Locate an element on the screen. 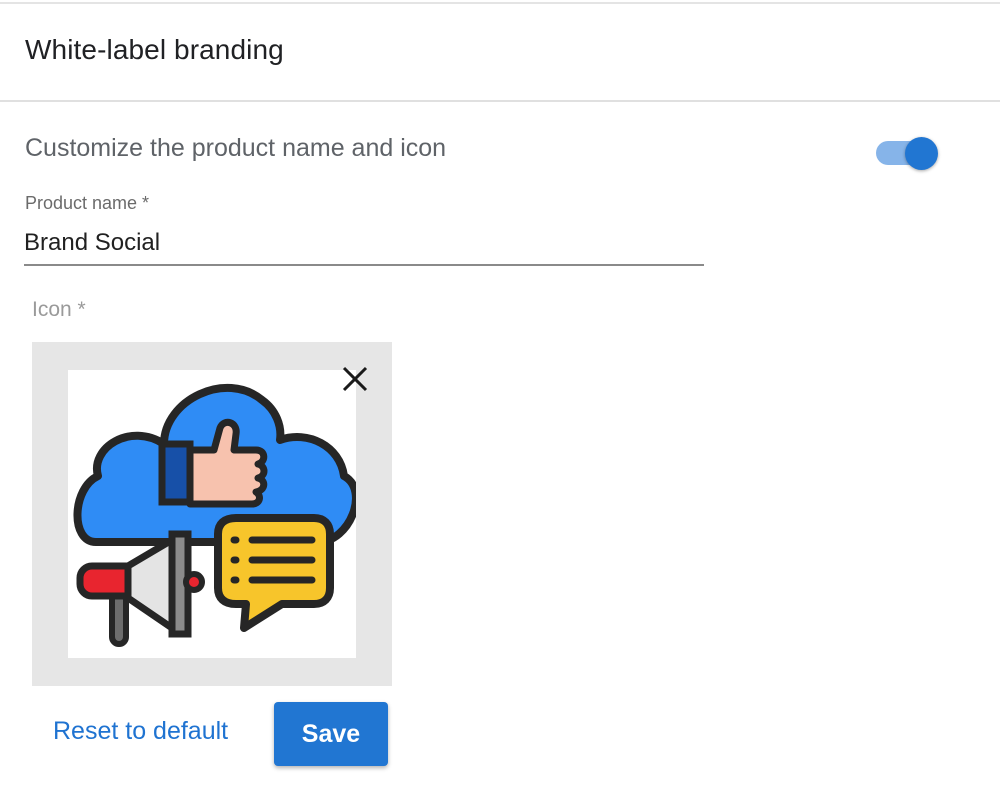 Image resolution: width=1000 pixels, height=790 pixels. close-icon is located at coordinates (355, 379).